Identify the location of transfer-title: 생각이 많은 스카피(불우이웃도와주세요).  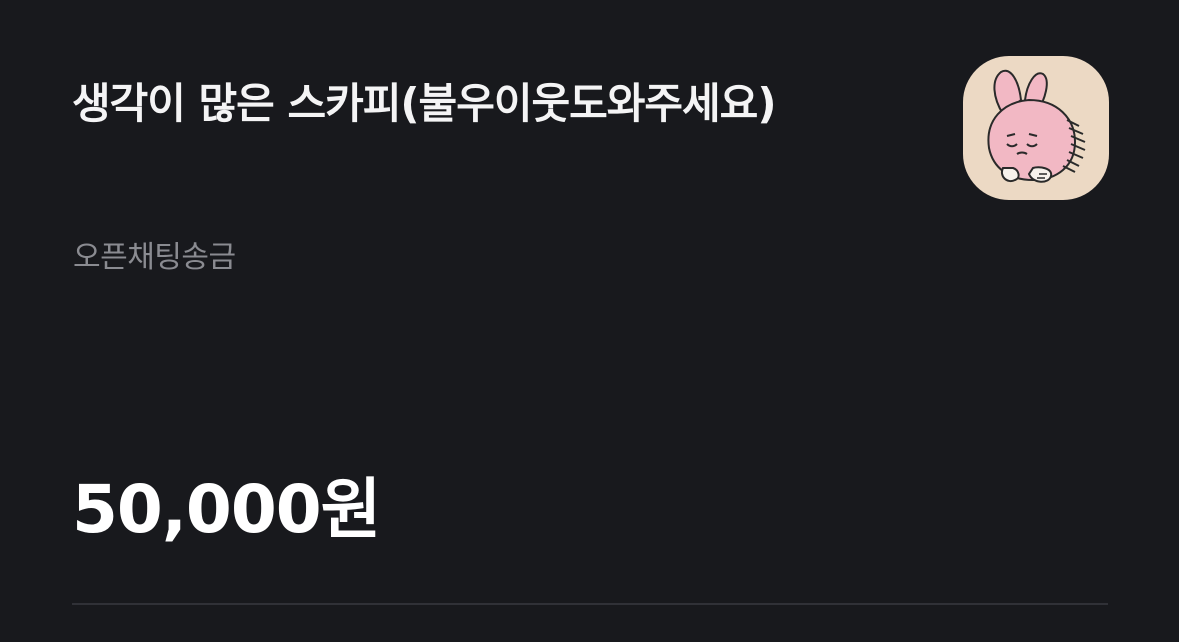
(424, 103).